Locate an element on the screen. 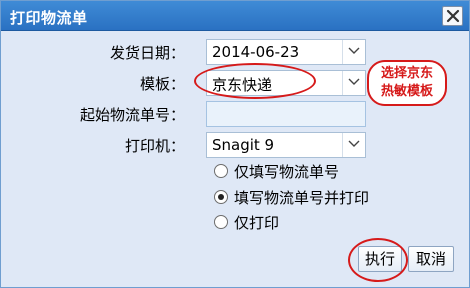 The image size is (470, 288). close-button is located at coordinates (452, 16).